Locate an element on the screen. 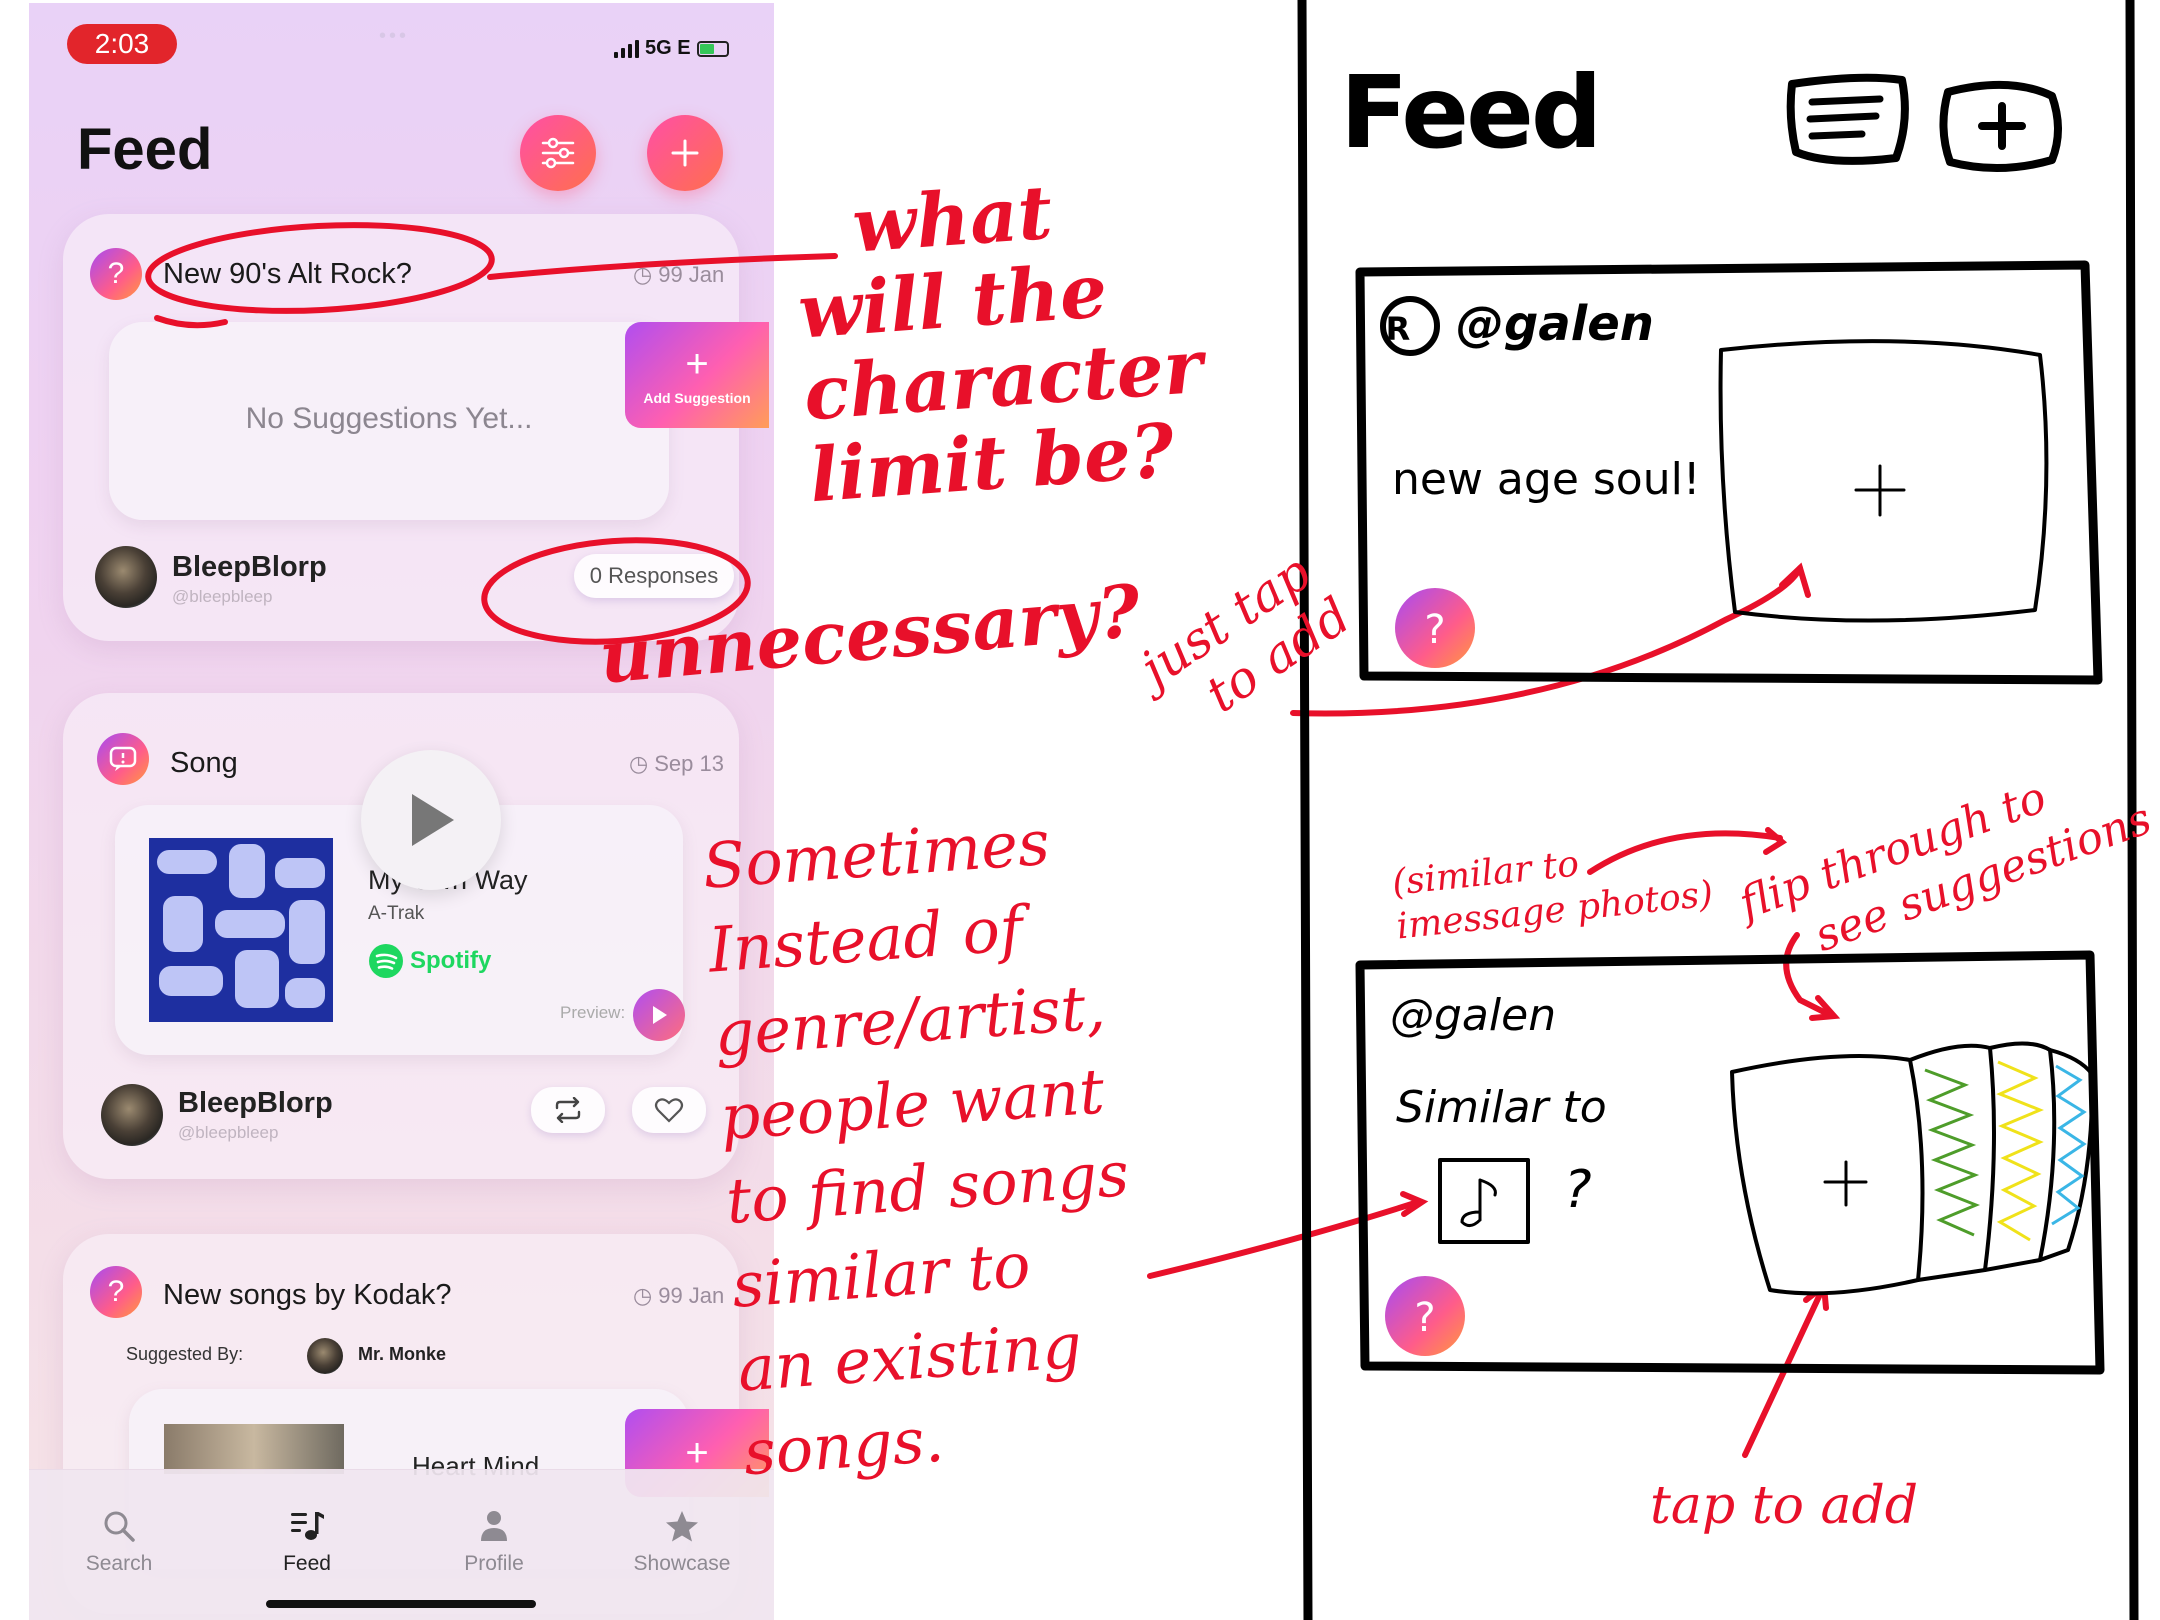 This screenshot has width=2160, height=1620. music-note-sketch is located at coordinates (1478, 1202).